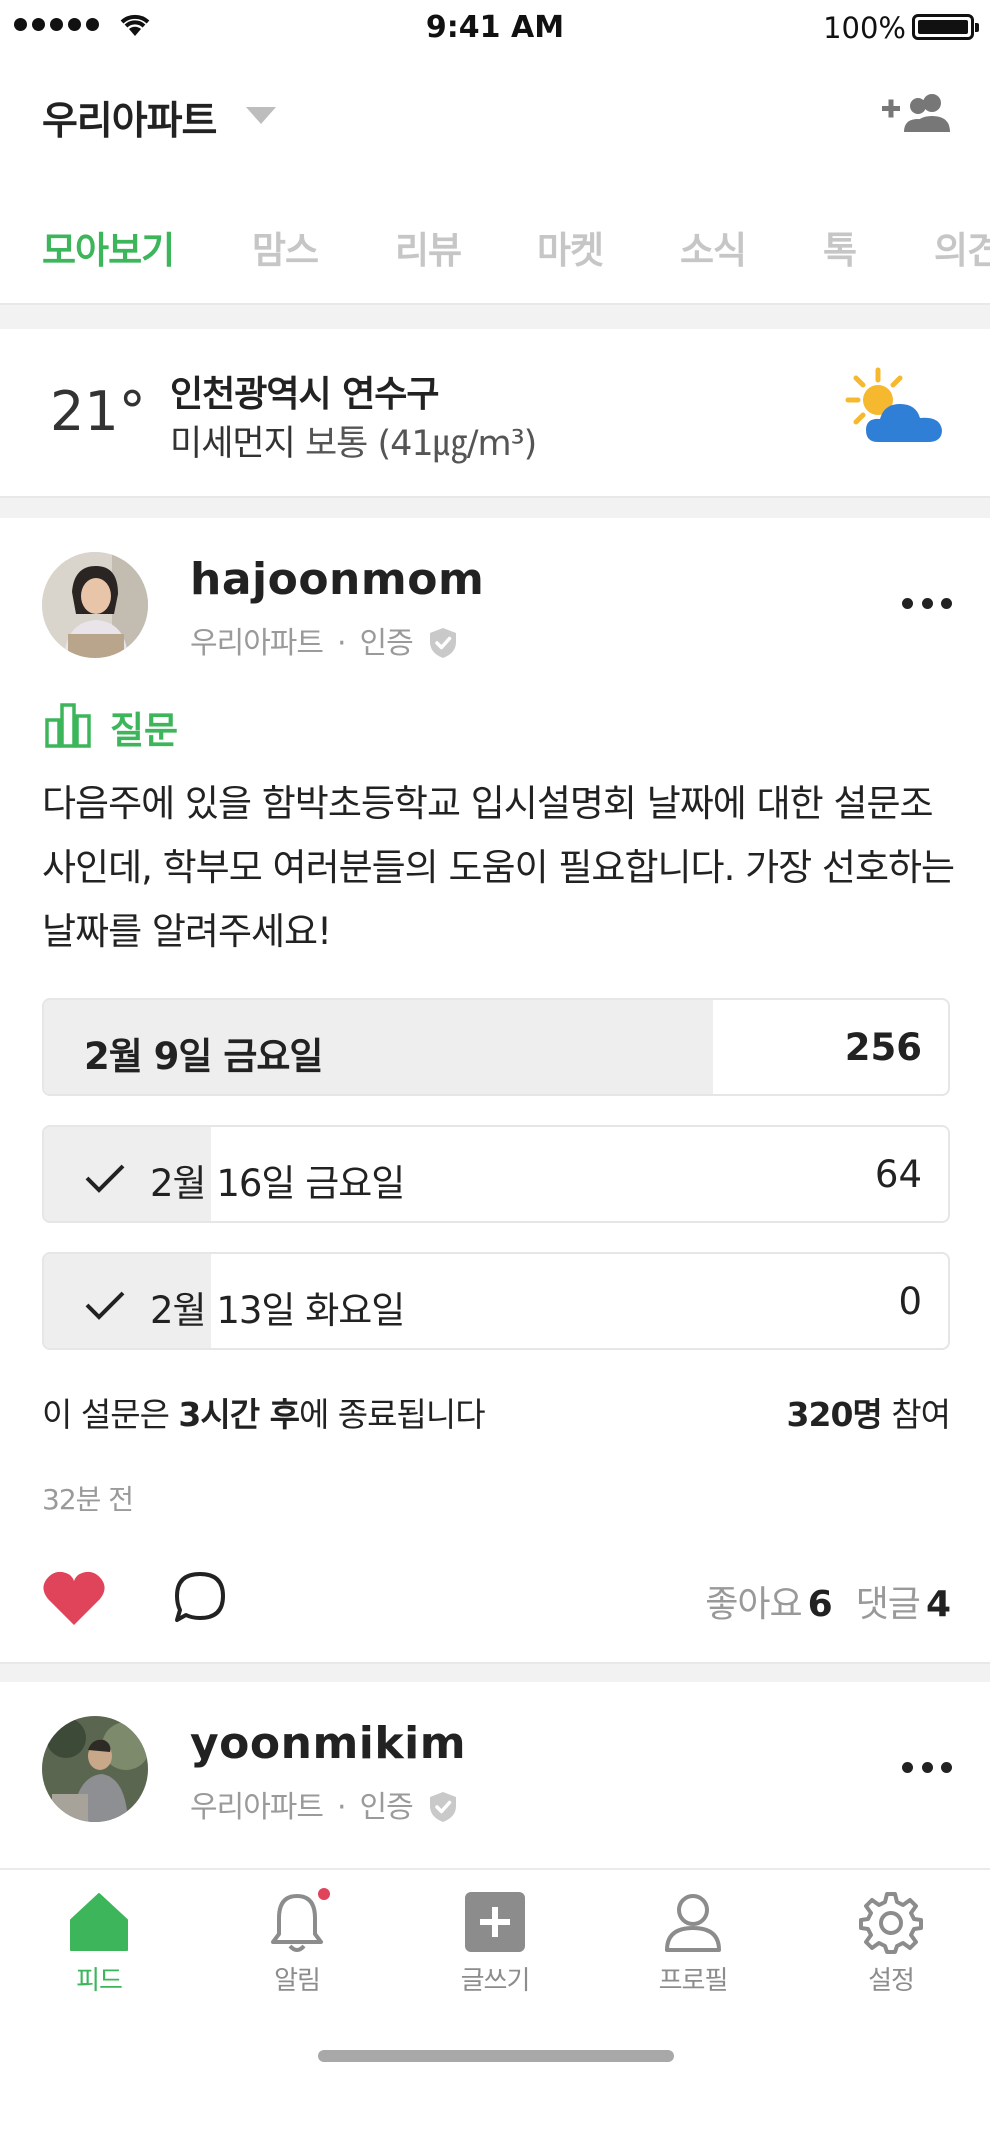  Describe the element at coordinates (891, 1923) in the screenshot. I see `gear-icon` at that location.